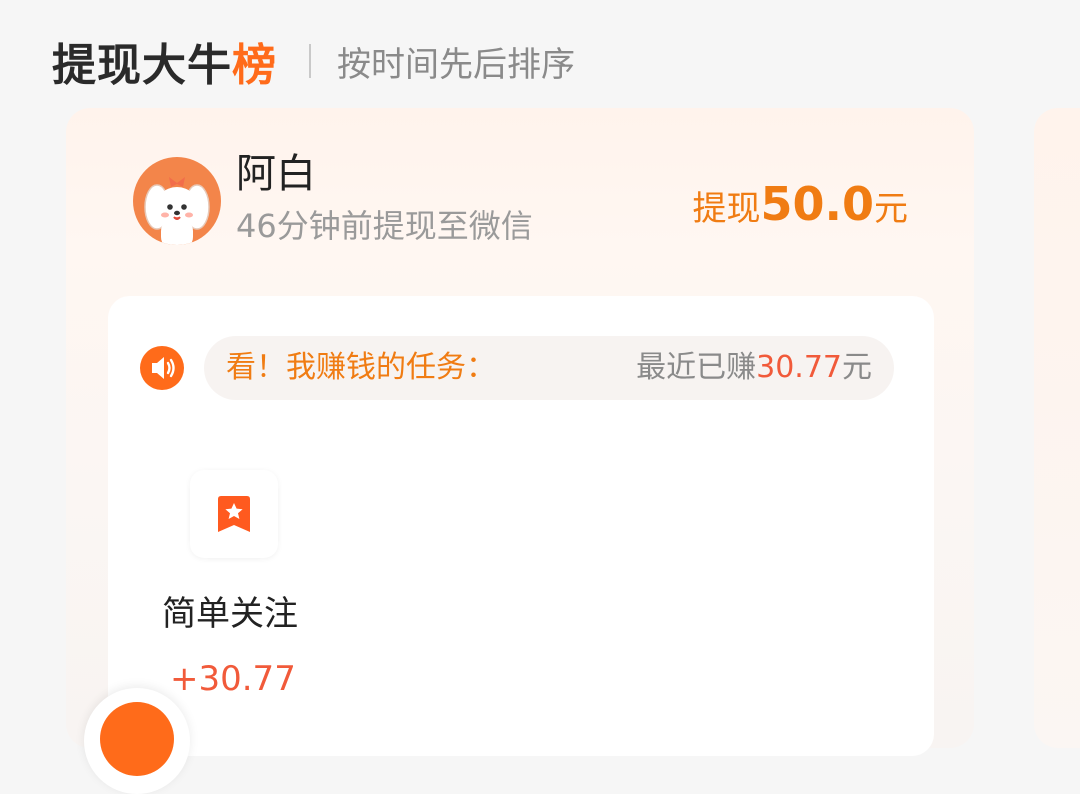 The image size is (1080, 794). What do you see at coordinates (276, 174) in the screenshot?
I see `user-name: 阿白` at bounding box center [276, 174].